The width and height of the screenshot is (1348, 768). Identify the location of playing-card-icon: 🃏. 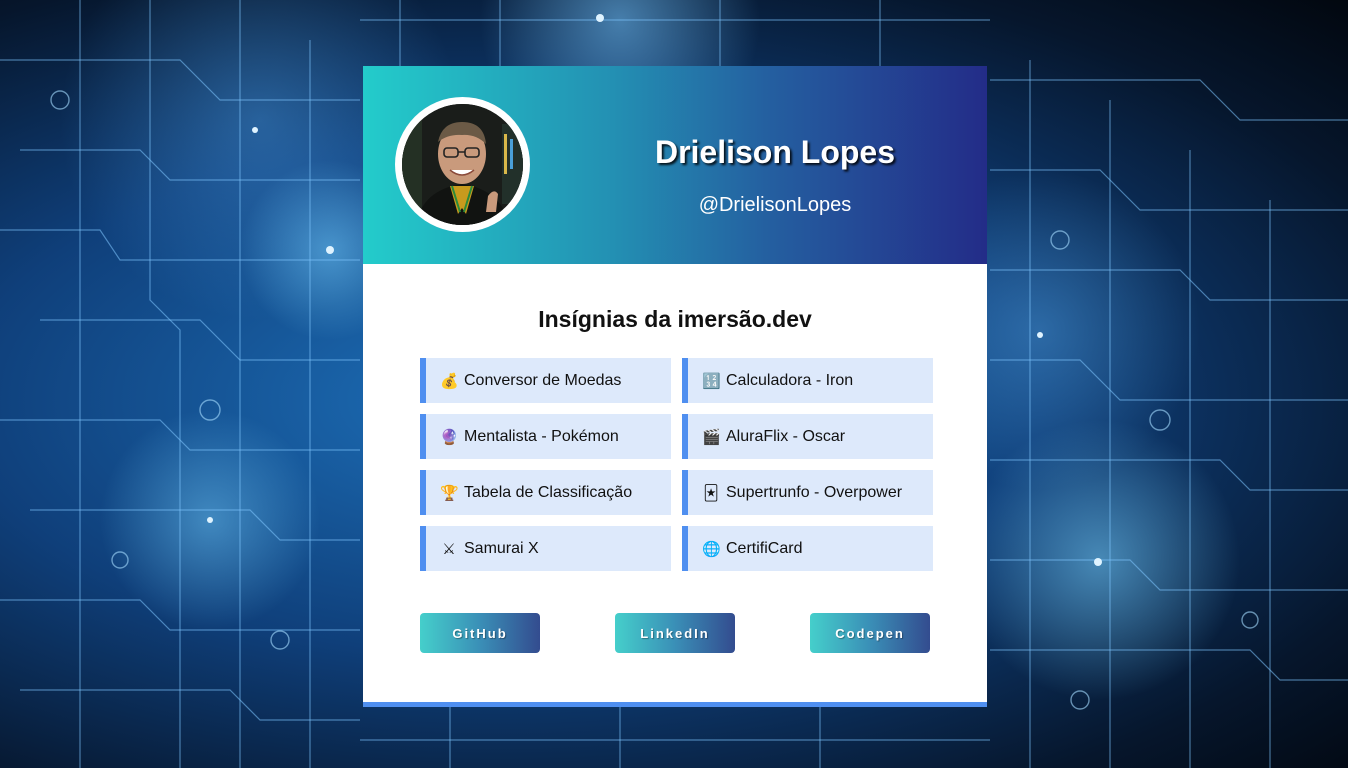
(711, 492).